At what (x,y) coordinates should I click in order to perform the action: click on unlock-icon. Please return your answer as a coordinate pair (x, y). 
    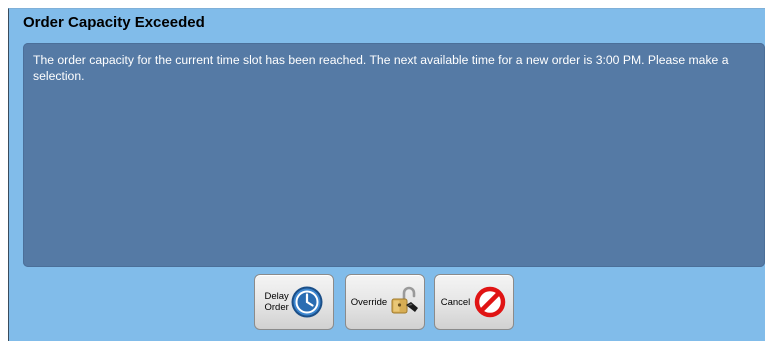
    Looking at the image, I should click on (404, 302).